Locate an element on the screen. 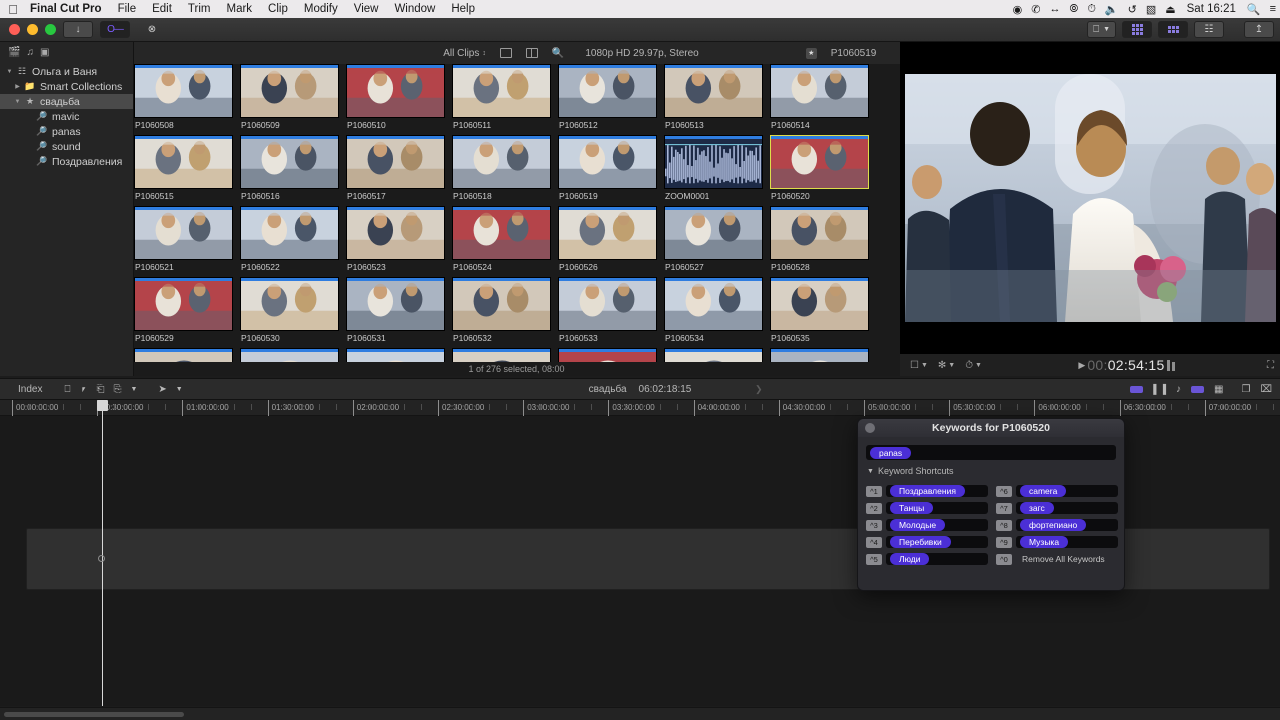  keyword-shortcut-row: ^4 Перебивки is located at coordinates (927, 542).